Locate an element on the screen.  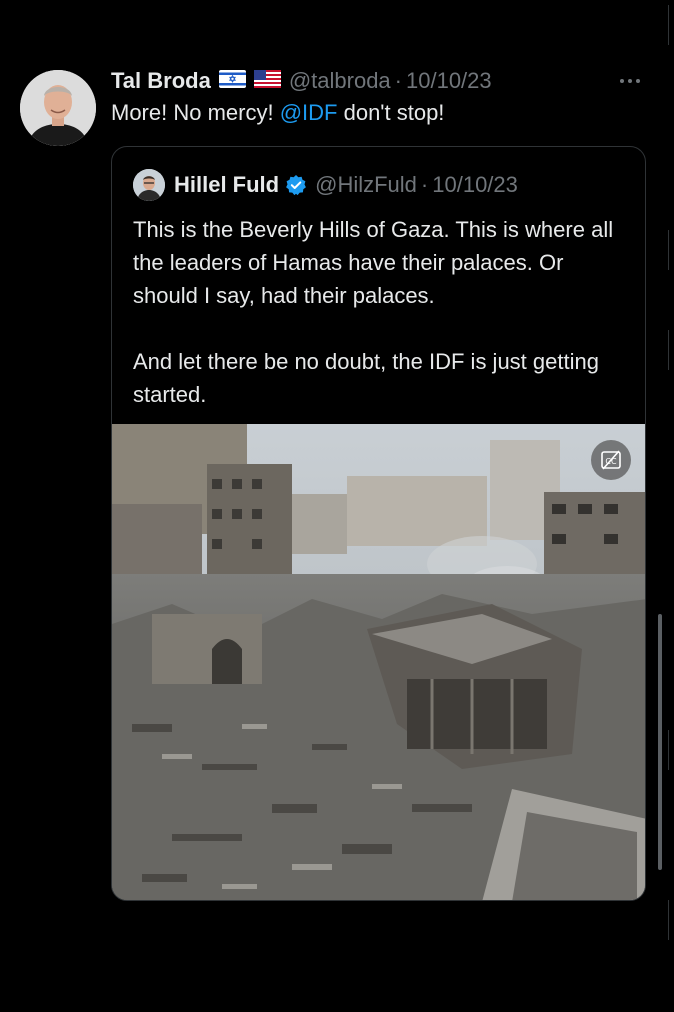
quoted-author-name: Hillel Fuld is located at coordinates (226, 185).